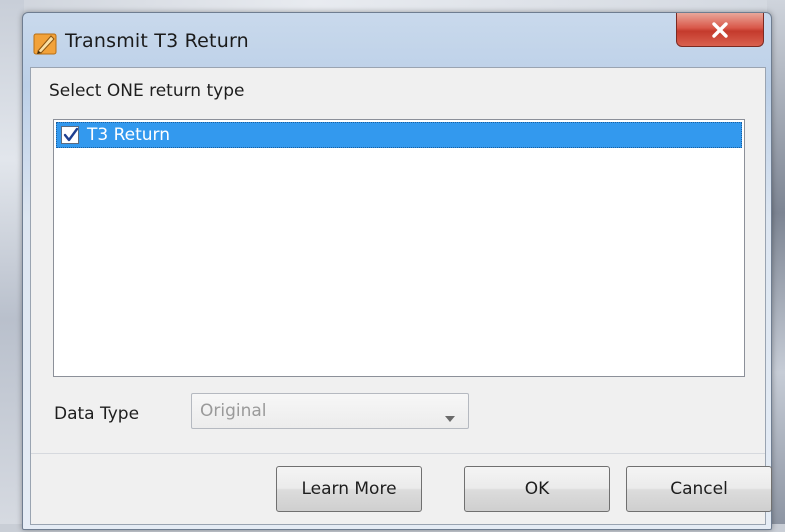  I want to click on close-button, so click(720, 30).